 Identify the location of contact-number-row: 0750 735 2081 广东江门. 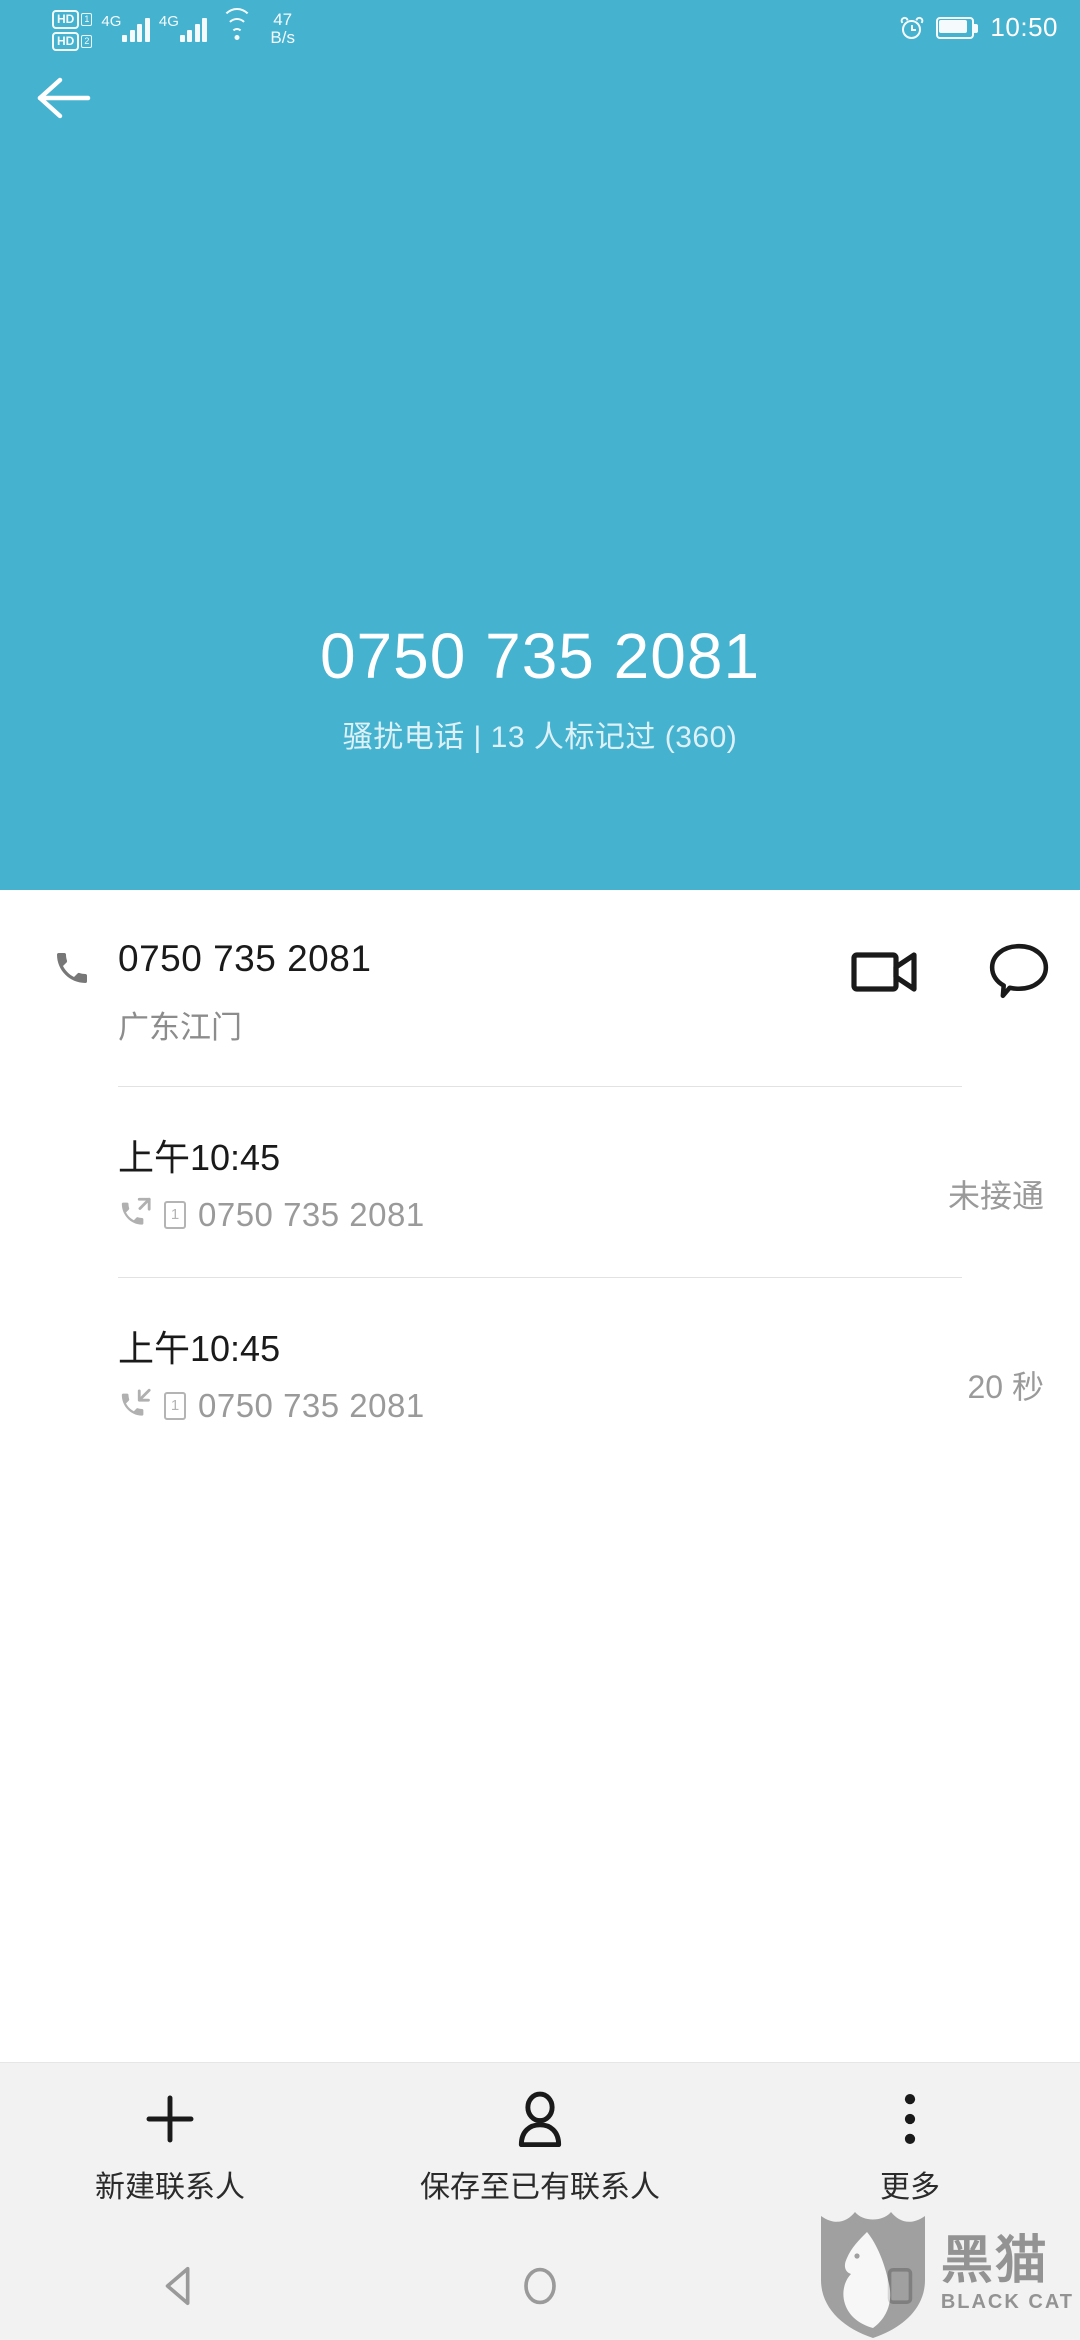
(540, 988).